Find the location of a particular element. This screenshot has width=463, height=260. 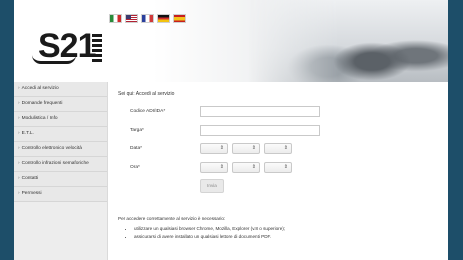

german-flag-icon is located at coordinates (163, 18).